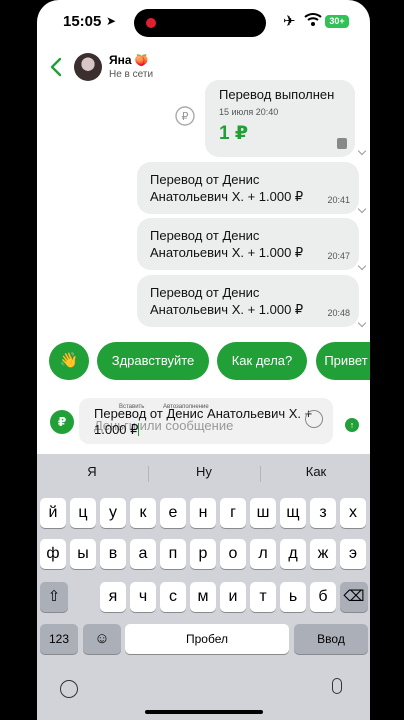 This screenshot has height=720, width=404. What do you see at coordinates (233, 597) in the screenshot?
I see `key: и` at bounding box center [233, 597].